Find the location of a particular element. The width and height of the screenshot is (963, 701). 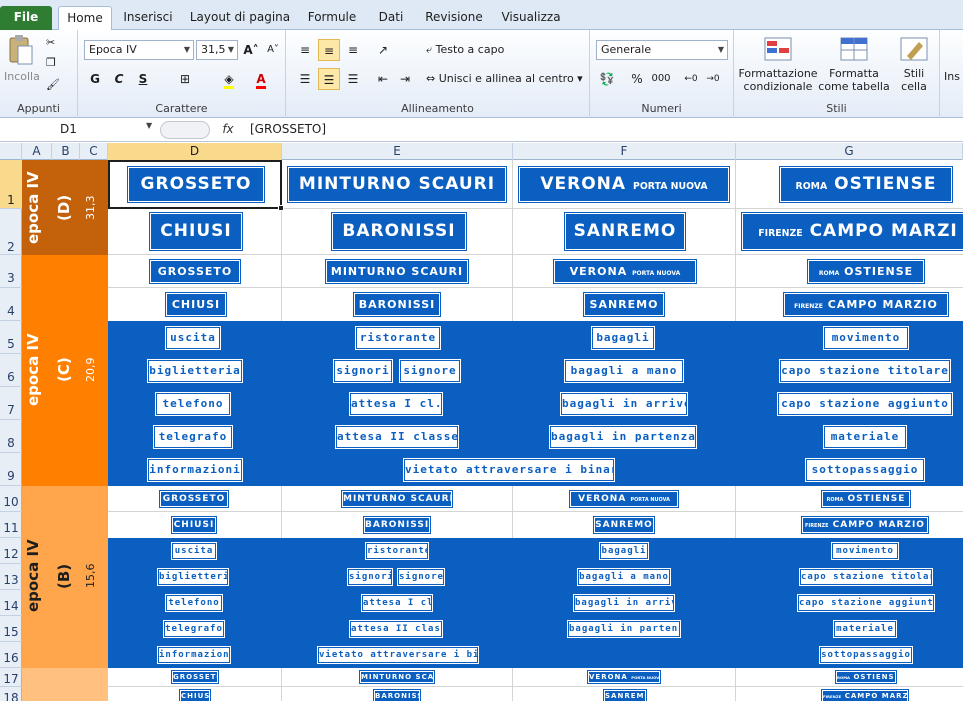

column-header-b: B is located at coordinates (66, 151).